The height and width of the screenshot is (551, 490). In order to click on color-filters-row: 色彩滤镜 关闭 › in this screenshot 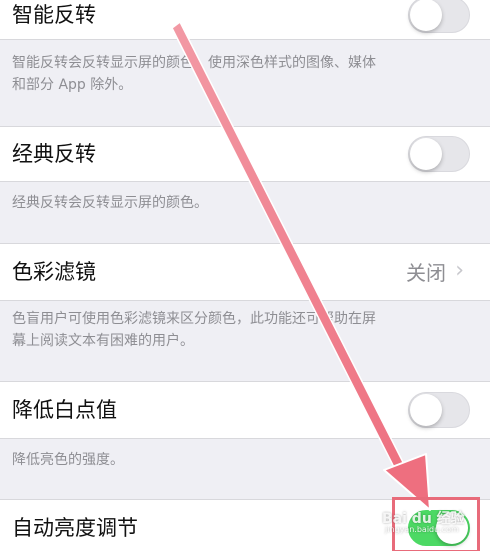, I will do `click(245, 272)`.